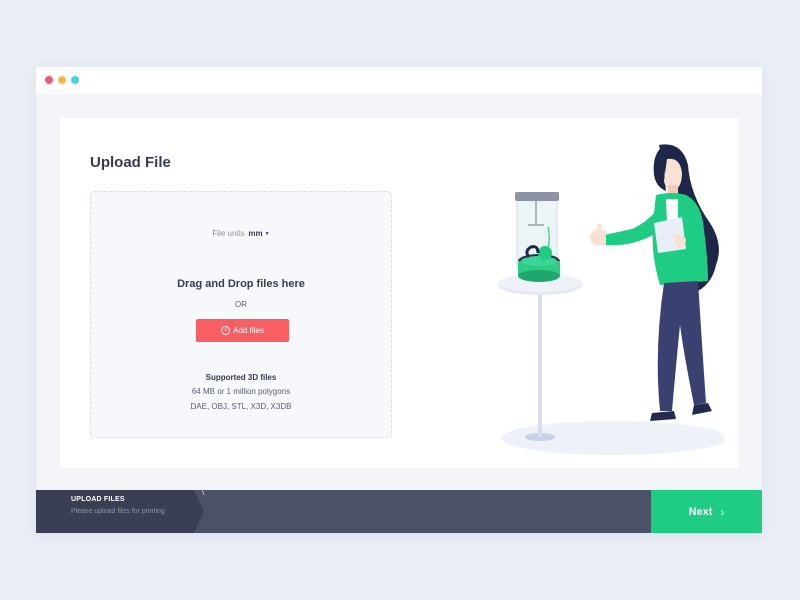 Image resolution: width=800 pixels, height=600 pixels. What do you see at coordinates (226, 330) in the screenshot?
I see `plus-circle-icon: +` at bounding box center [226, 330].